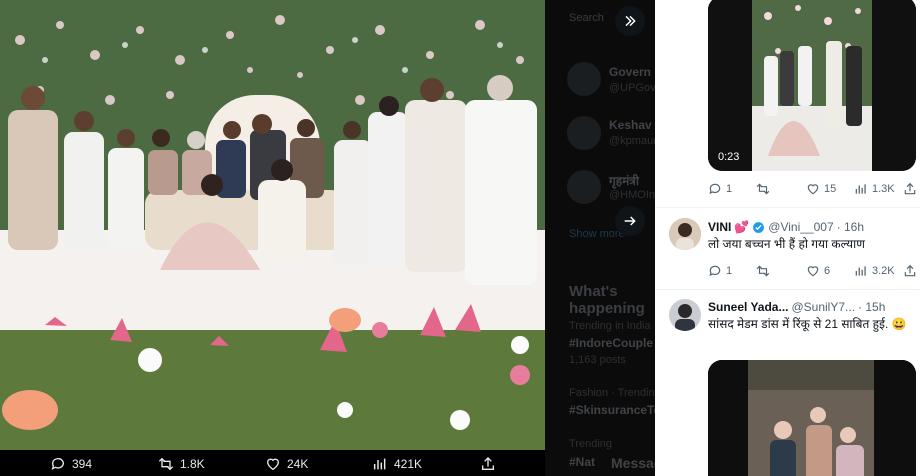 The height and width of the screenshot is (476, 920). Describe the element at coordinates (632, 88) in the screenshot. I see `sidebar-account-handle: @UPGov` at that location.